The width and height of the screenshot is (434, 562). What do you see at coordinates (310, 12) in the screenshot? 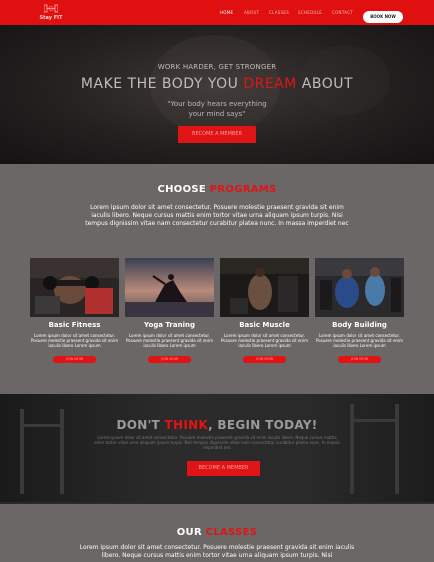
I see `nav-schedule: SCHEDULE` at bounding box center [310, 12].